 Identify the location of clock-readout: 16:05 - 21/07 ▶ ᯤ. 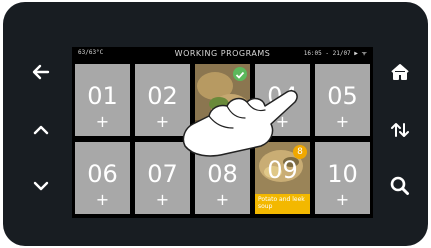
(335, 53).